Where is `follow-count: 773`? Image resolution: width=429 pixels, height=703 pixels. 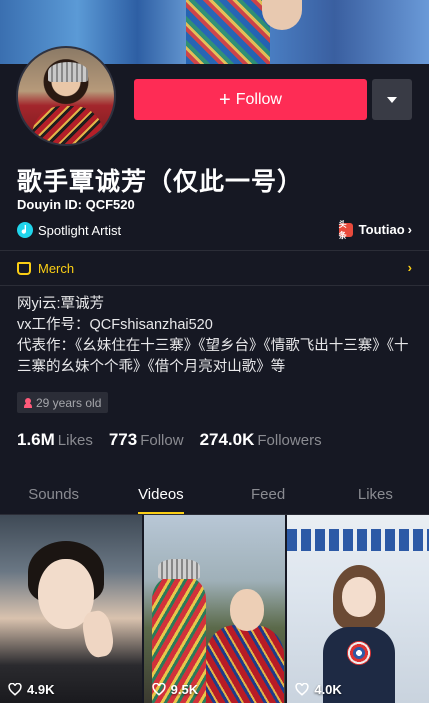
follow-count: 773 is located at coordinates (123, 440).